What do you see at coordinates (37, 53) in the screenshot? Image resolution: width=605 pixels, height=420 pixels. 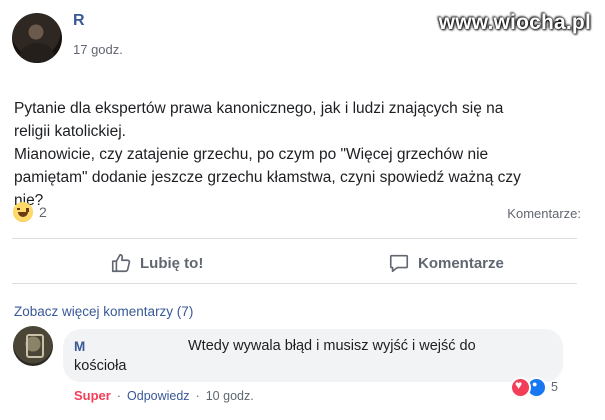 I see `avatar-figure` at bounding box center [37, 53].